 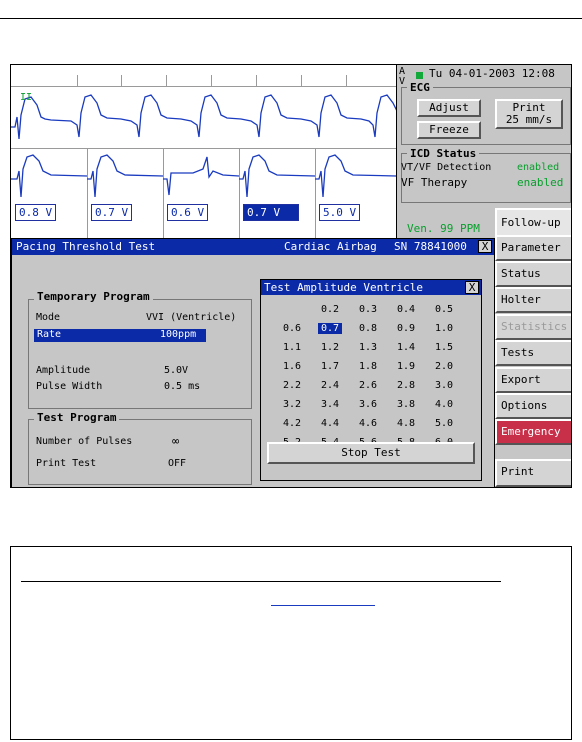 I want to click on amplitude-cell: 4.2, so click(x=292, y=423).